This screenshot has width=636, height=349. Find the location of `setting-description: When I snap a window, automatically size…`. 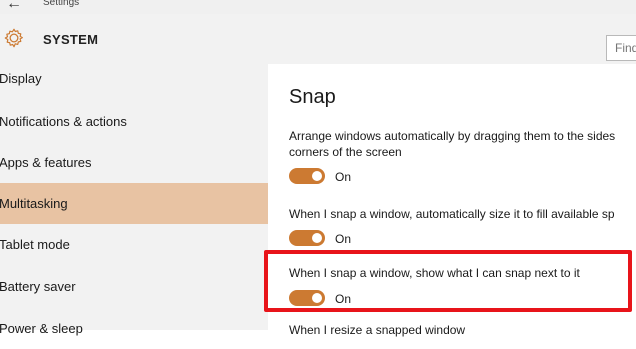

setting-description: When I snap a window, automatically size… is located at coordinates (452, 214).